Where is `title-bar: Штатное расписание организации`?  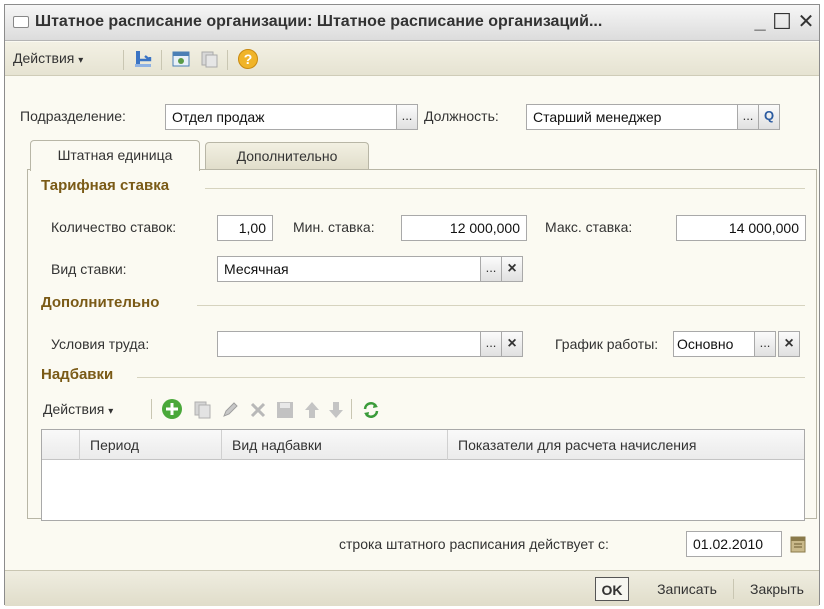 title-bar: Штатное расписание организации is located at coordinates (412, 23).